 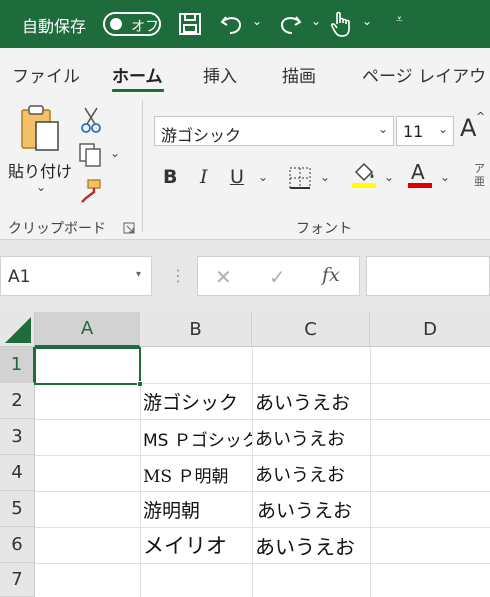 I want to click on borders-icon, so click(x=300, y=178).